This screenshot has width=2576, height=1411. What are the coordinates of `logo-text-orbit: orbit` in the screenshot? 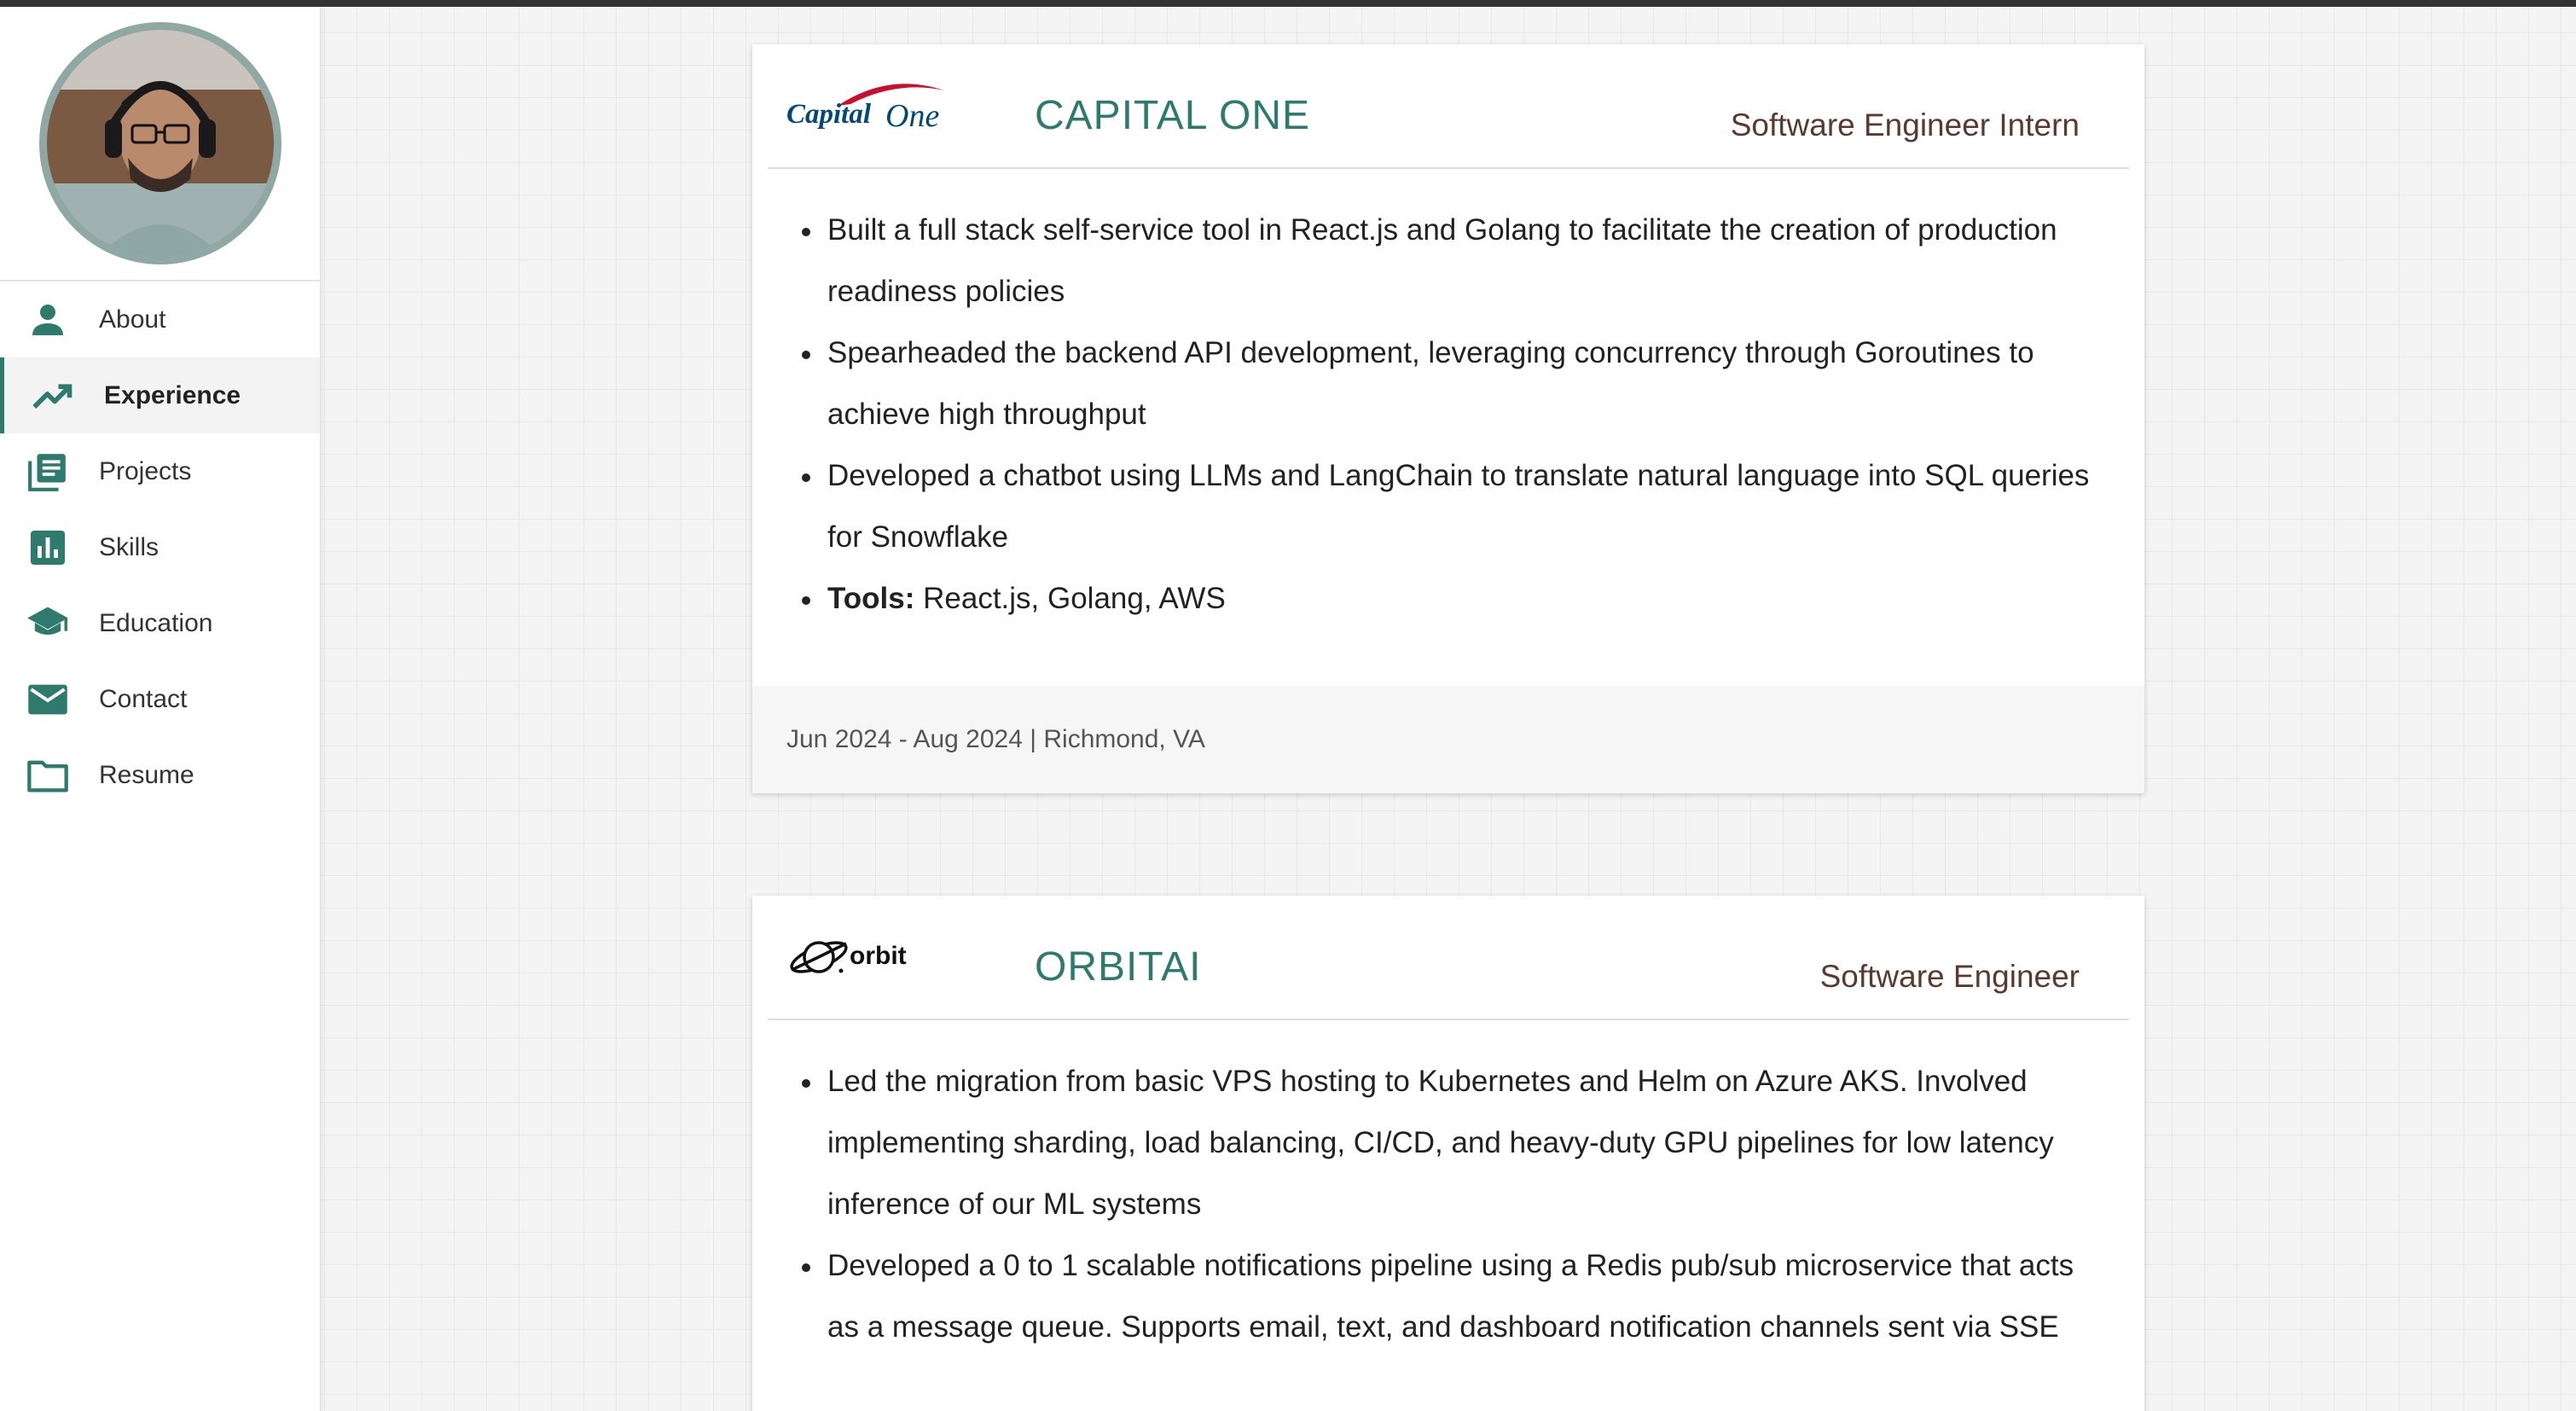 It's located at (878, 956).